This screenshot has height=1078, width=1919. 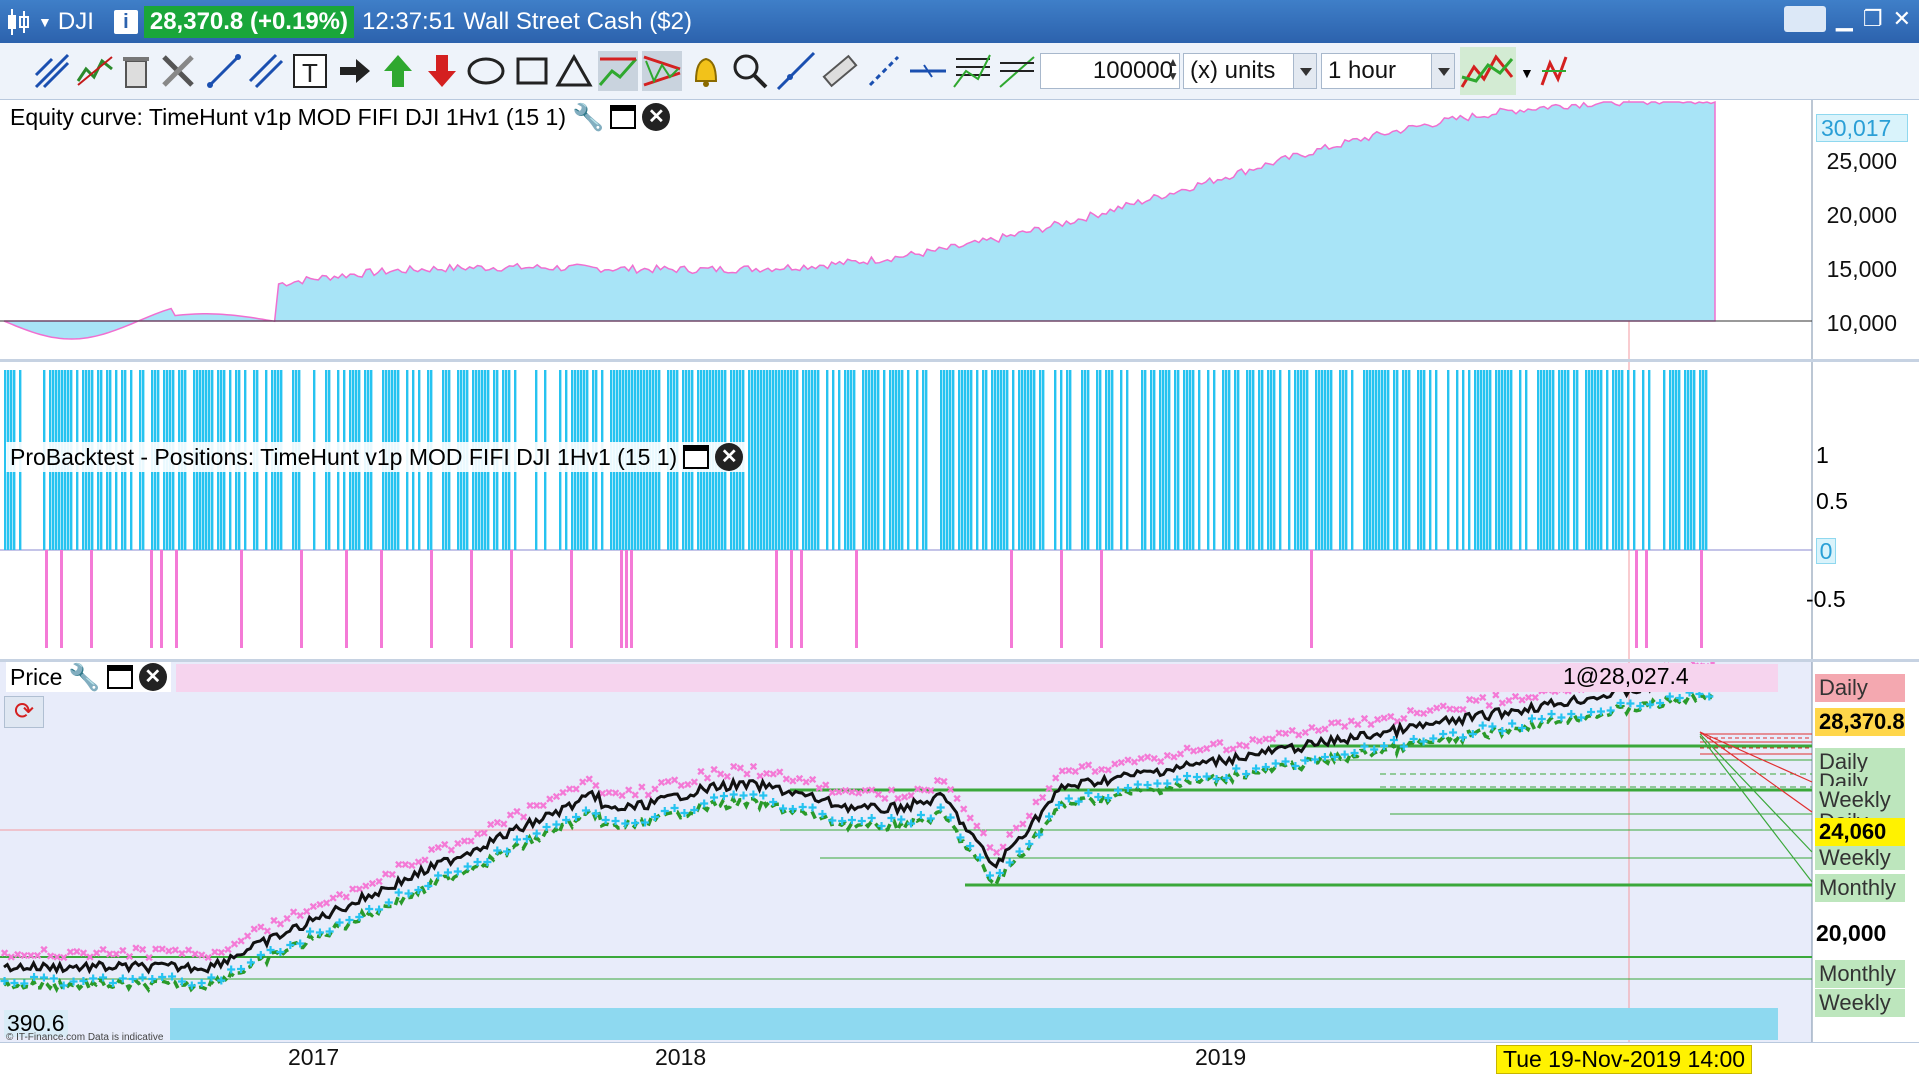 I want to click on arrow-right-icon, so click(x=354, y=71).